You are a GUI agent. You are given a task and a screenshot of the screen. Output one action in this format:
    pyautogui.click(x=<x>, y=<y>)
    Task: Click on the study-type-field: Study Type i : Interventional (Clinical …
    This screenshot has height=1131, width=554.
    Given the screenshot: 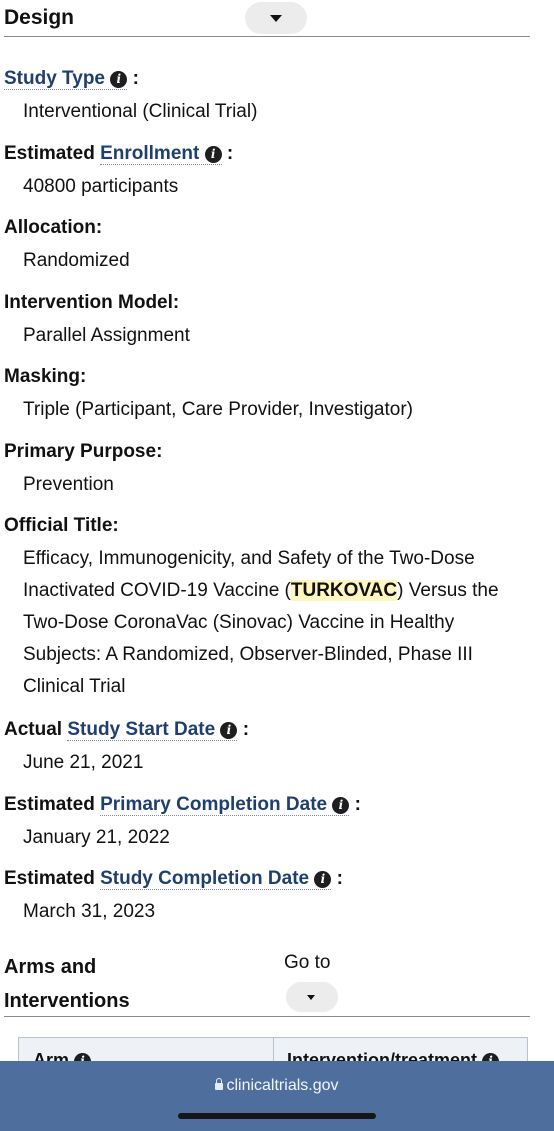 What is the action you would take?
    pyautogui.click(x=274, y=97)
    